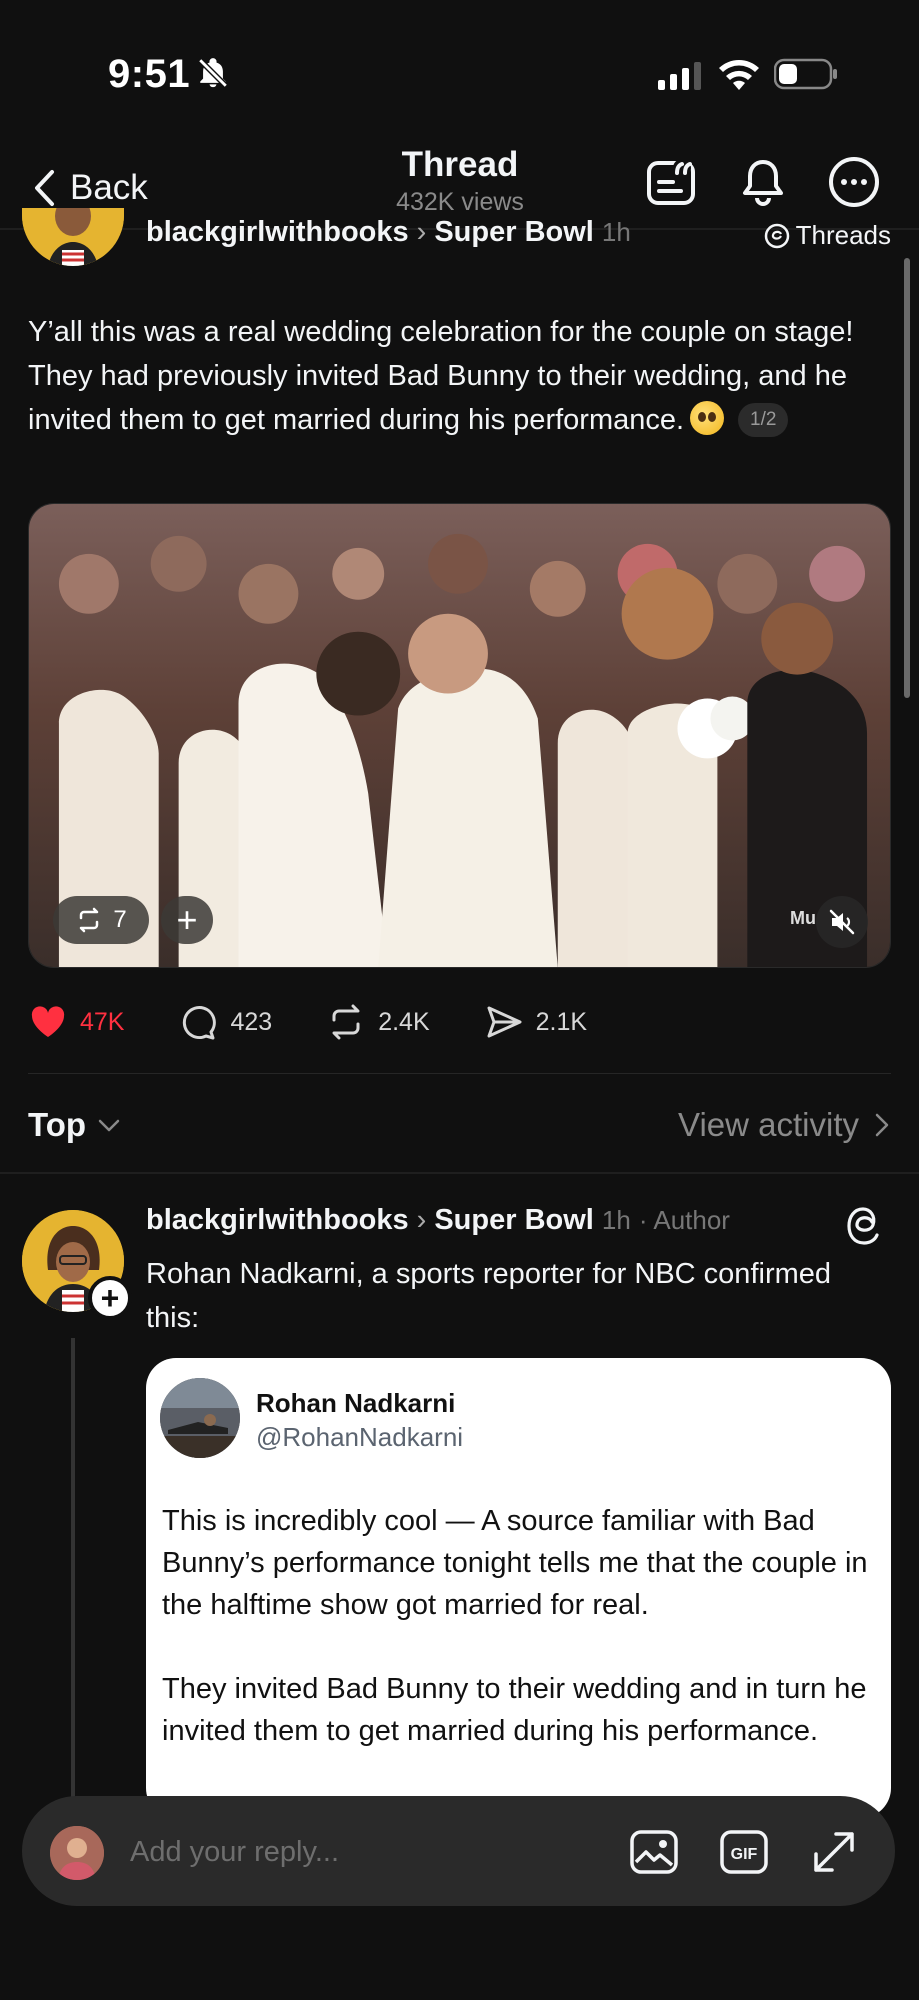  What do you see at coordinates (48, 1021) in the screenshot?
I see `heart-filled-icon` at bounding box center [48, 1021].